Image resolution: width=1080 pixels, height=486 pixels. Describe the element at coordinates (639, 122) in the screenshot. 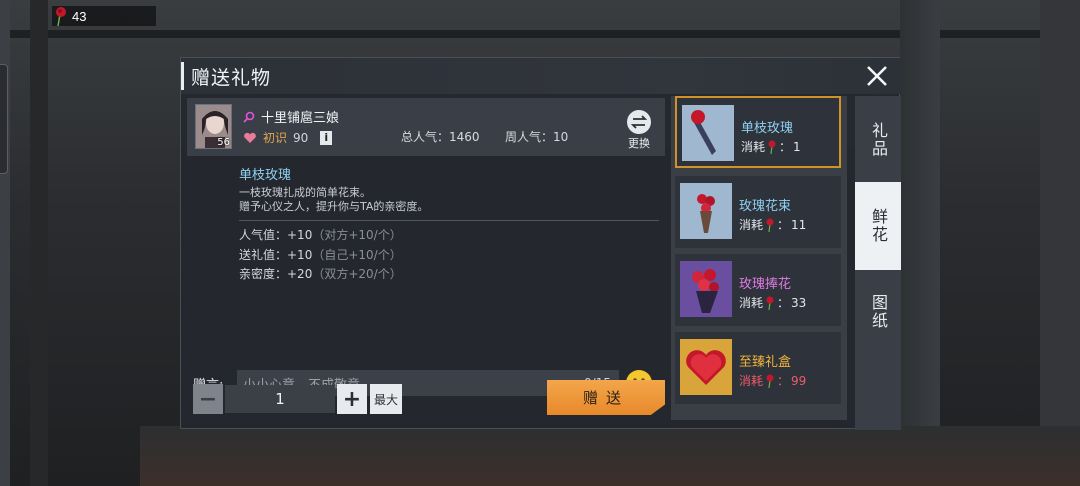

I see `swap-icon` at that location.